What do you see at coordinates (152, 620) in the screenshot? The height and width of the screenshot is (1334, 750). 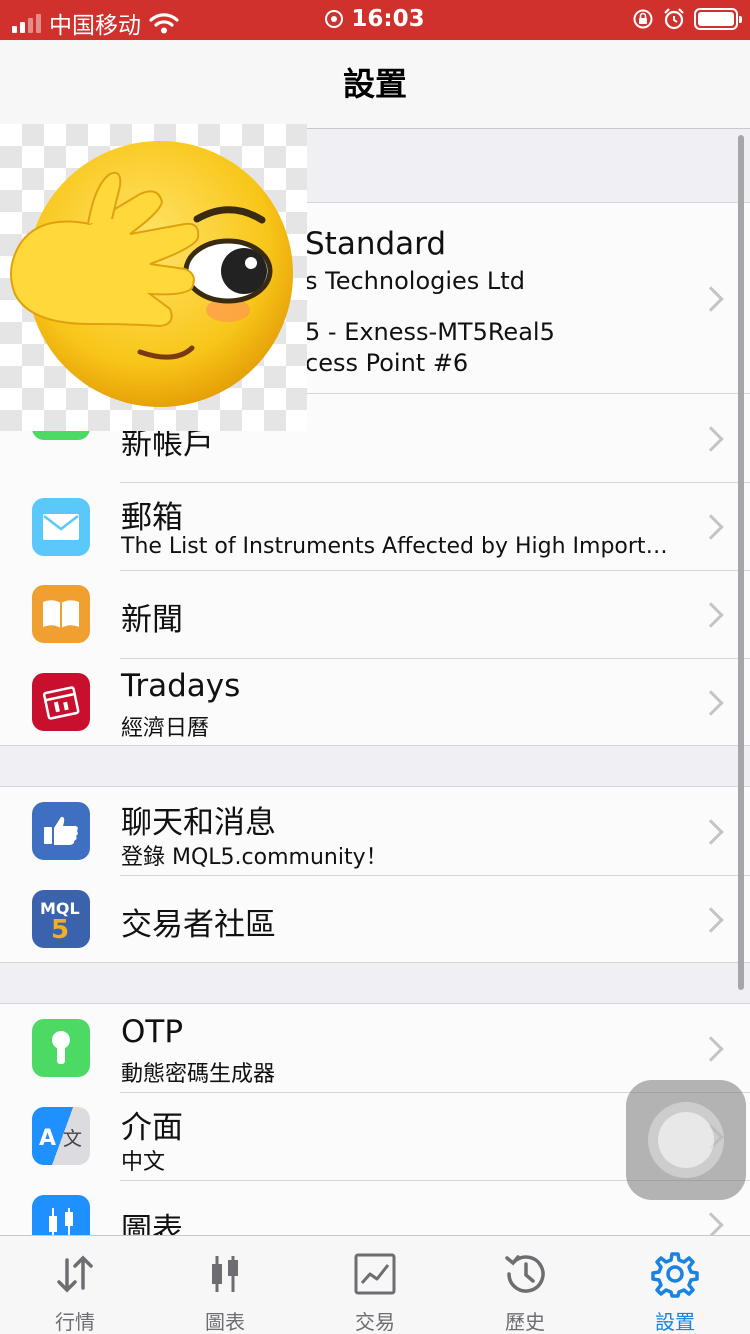 I see `row-title: 新聞` at bounding box center [152, 620].